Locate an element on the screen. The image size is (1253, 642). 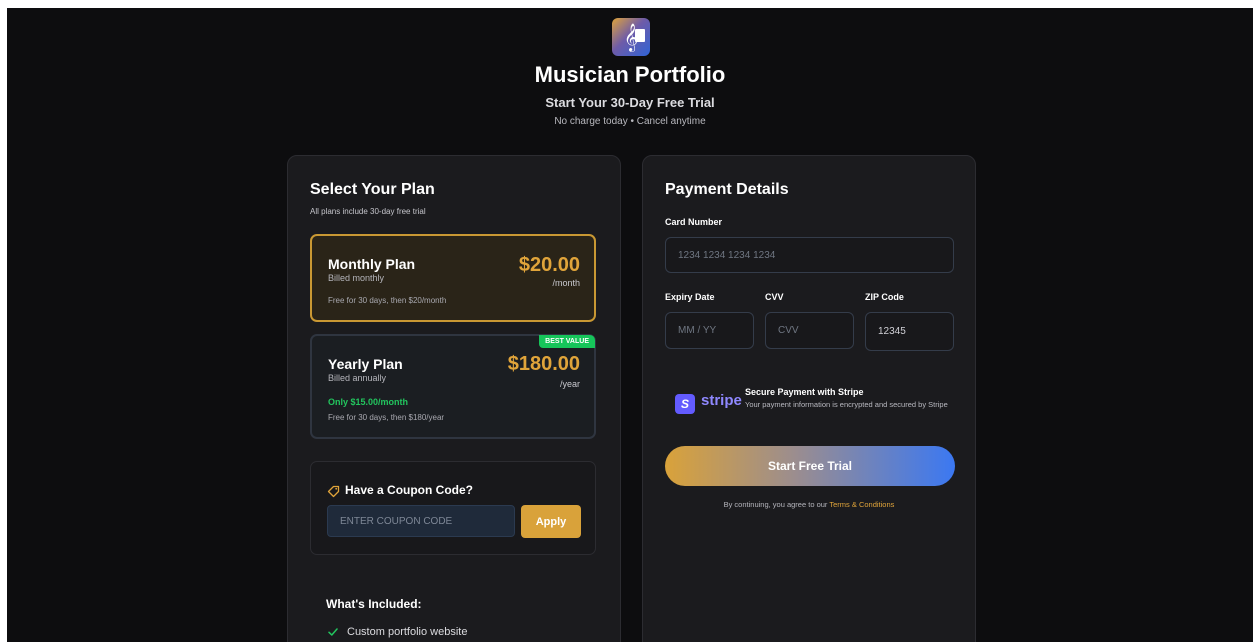
plan-name: Yearly Plan is located at coordinates (365, 364).